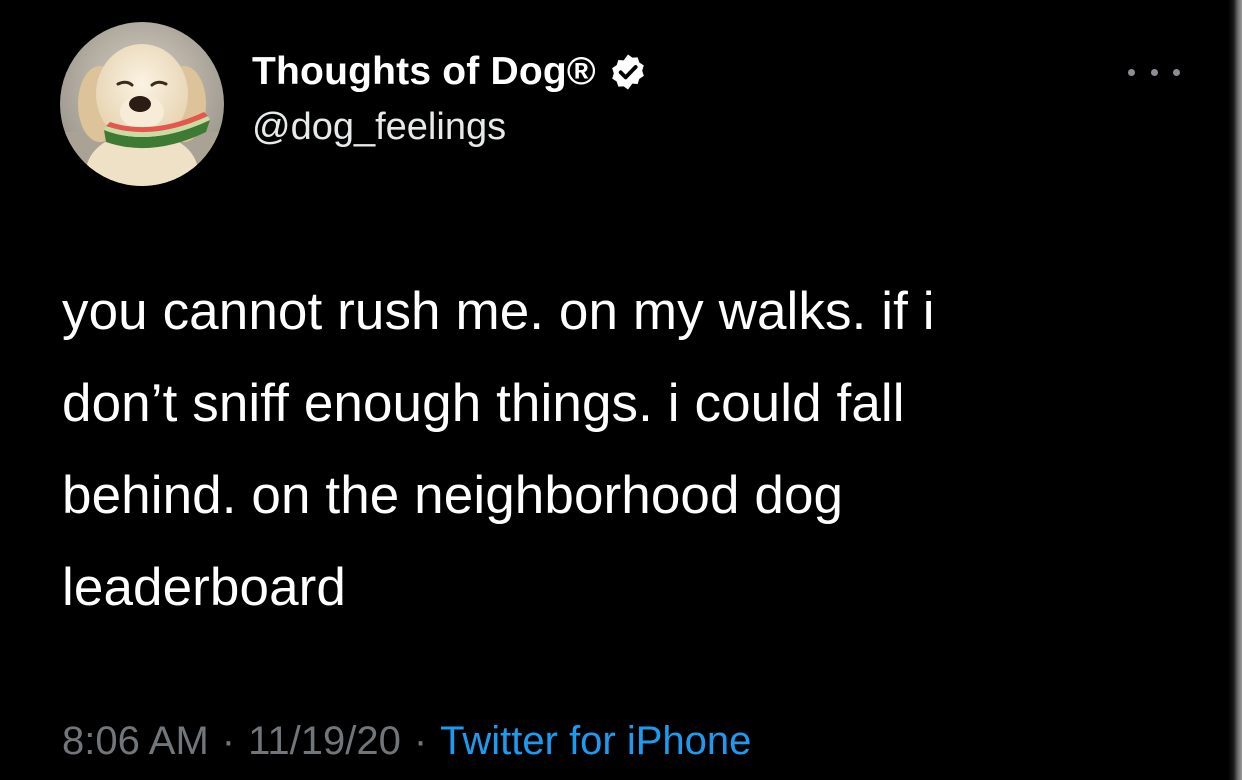 This screenshot has height=780, width=1242. What do you see at coordinates (135, 741) in the screenshot?
I see `tweet-time: 8:06 AM` at bounding box center [135, 741].